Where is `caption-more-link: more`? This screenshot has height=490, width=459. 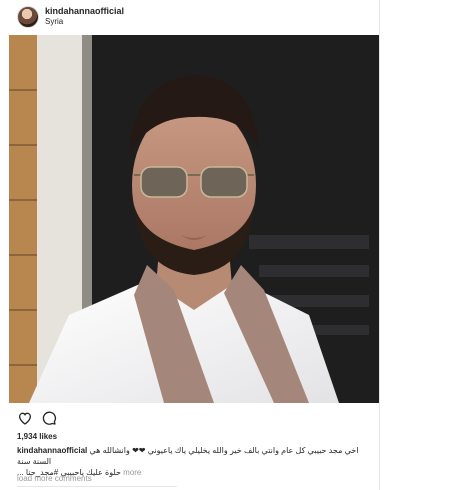 caption-more-link: more is located at coordinates (132, 472).